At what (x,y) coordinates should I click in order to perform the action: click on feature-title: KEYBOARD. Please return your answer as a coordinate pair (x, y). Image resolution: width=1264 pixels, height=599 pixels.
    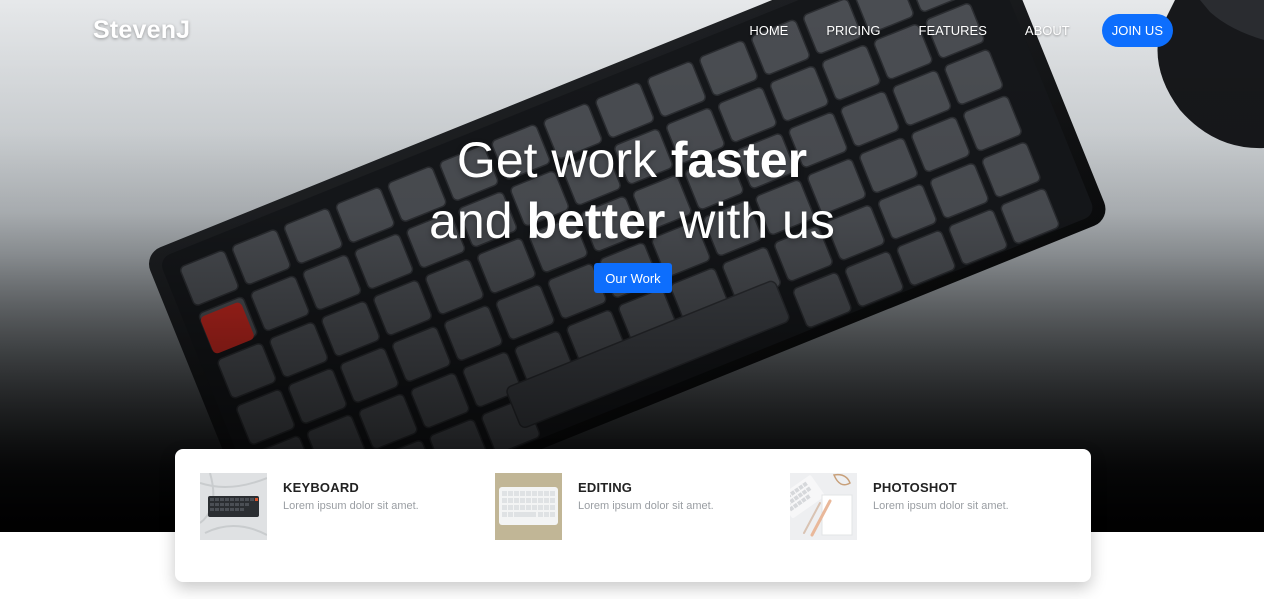
    Looking at the image, I should click on (321, 487).